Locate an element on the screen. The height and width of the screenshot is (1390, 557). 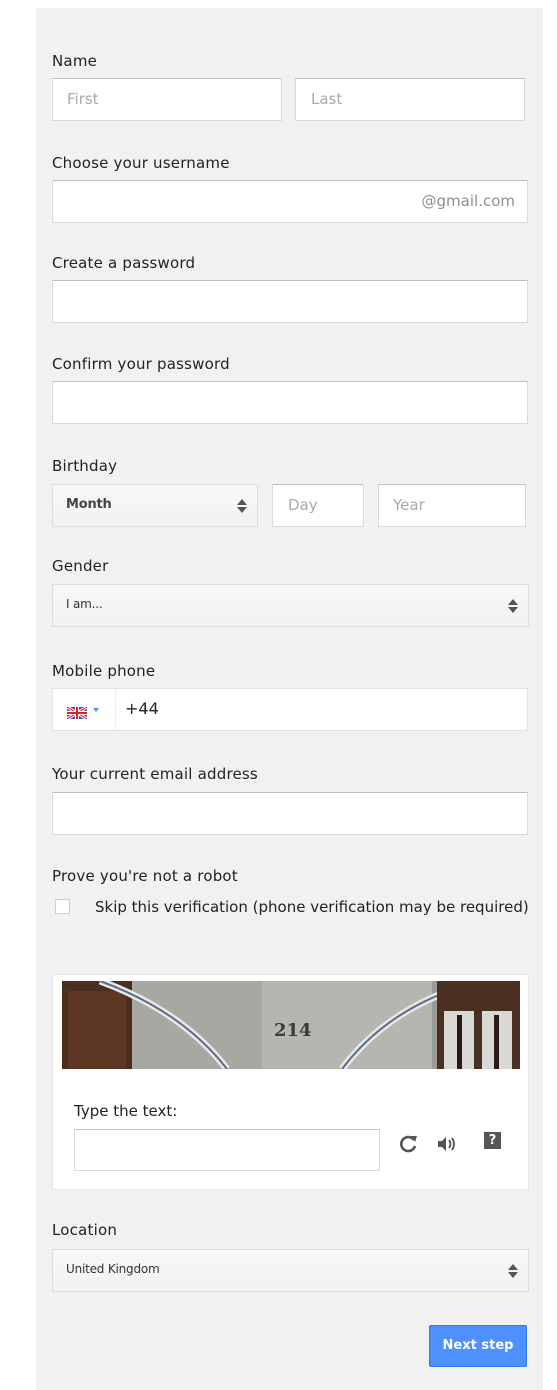
country-picker is located at coordinates (84, 709).